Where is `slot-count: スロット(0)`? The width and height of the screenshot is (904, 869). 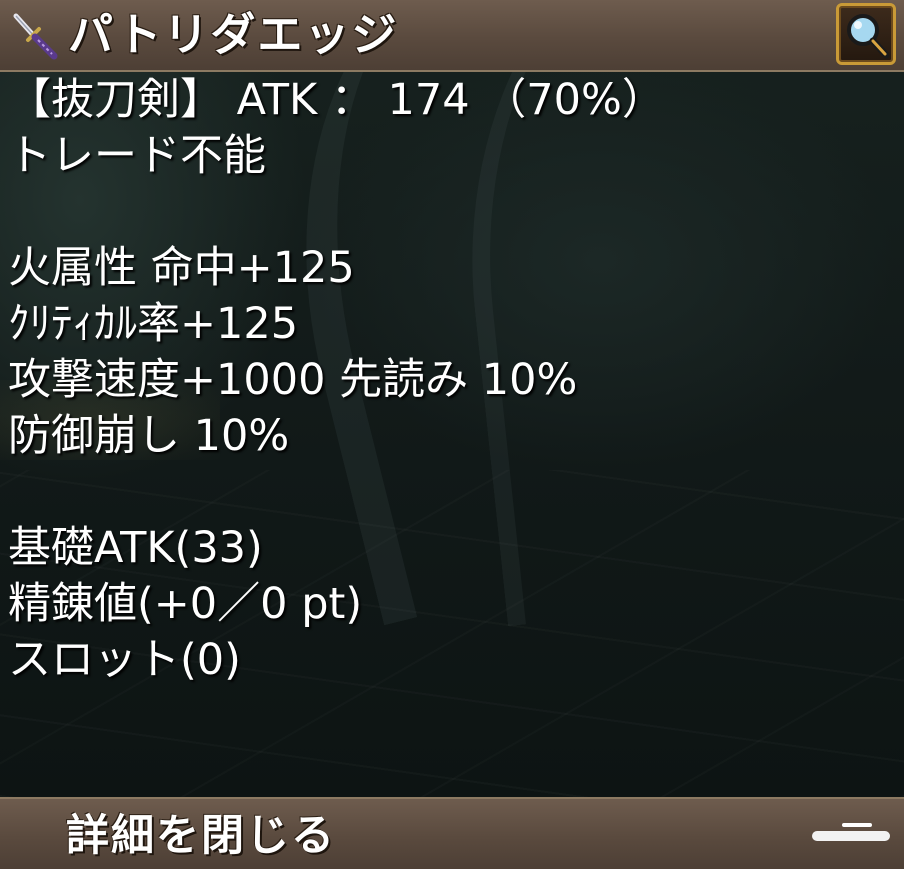
slot-count: スロット(0) is located at coordinates (124, 660).